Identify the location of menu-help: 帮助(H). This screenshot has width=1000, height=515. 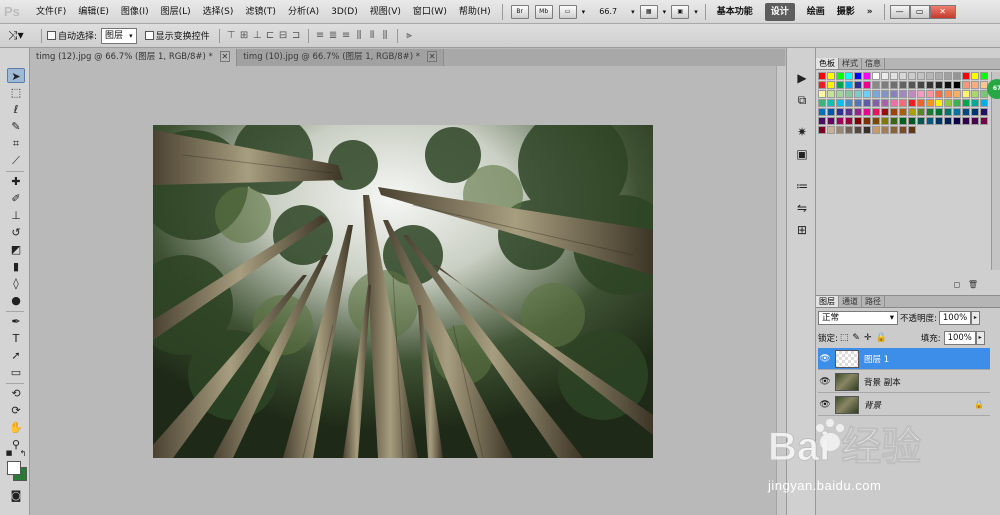
(475, 12).